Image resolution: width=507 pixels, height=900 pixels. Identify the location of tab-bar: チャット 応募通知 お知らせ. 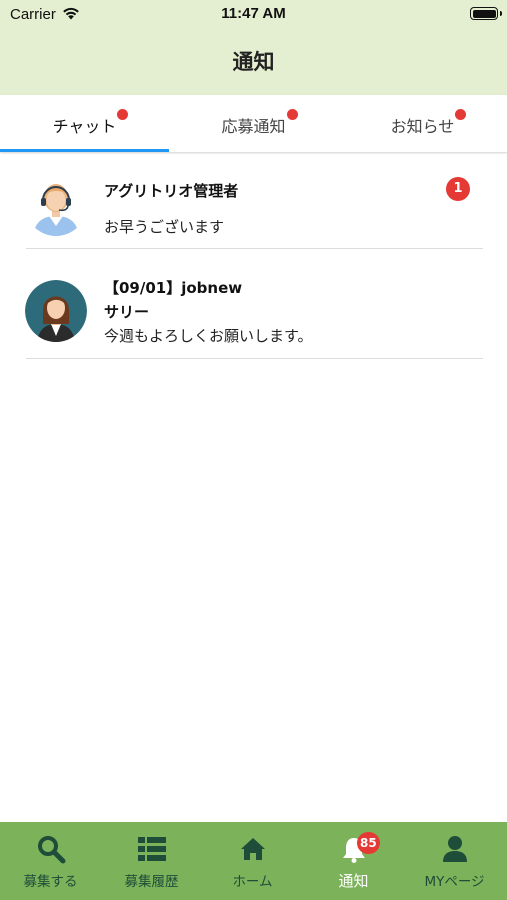
(253, 123).